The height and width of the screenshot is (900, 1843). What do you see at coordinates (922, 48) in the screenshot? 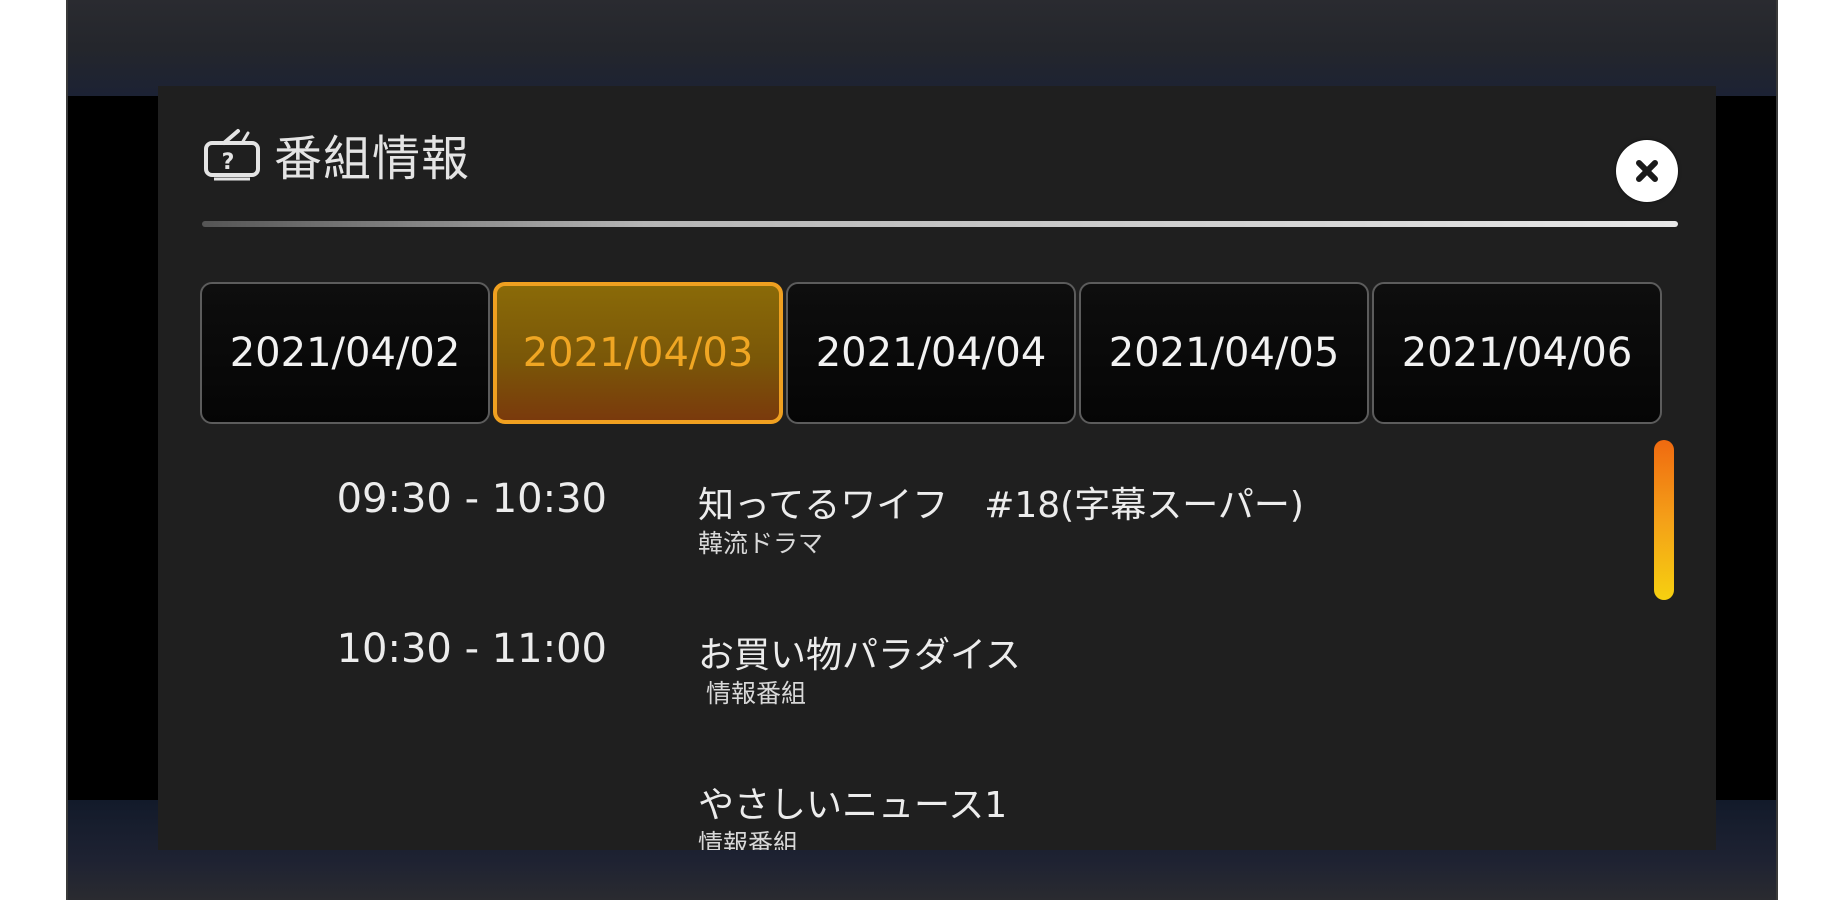
I see `screen-top-band` at bounding box center [922, 48].